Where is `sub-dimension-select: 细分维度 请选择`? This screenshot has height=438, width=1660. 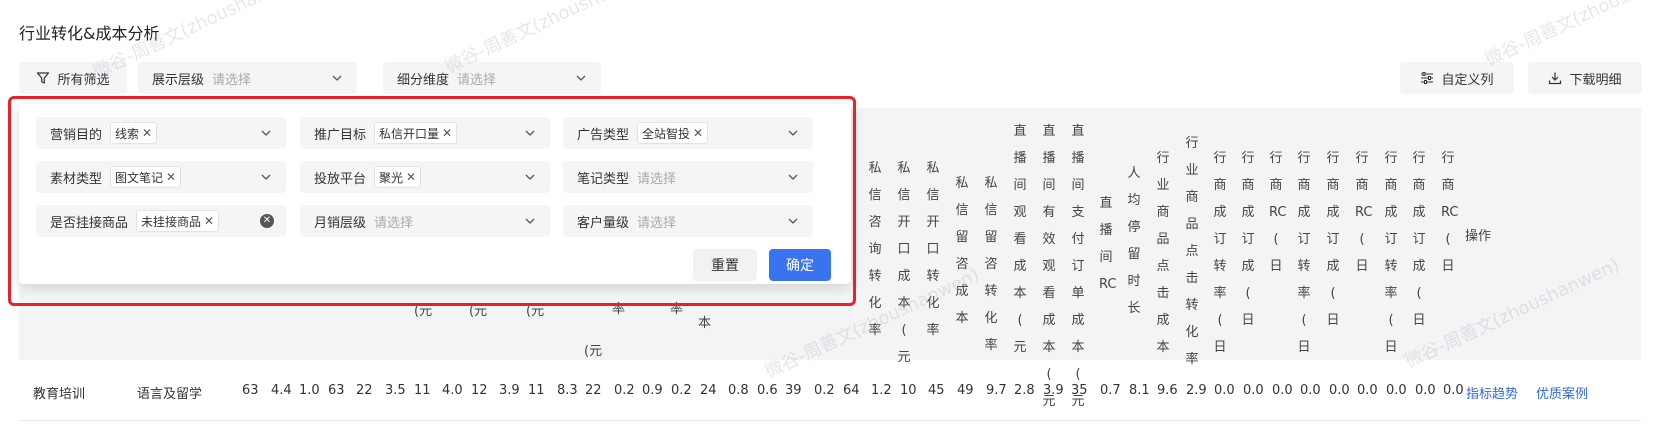
sub-dimension-select: 细分维度 请选择 is located at coordinates (492, 78).